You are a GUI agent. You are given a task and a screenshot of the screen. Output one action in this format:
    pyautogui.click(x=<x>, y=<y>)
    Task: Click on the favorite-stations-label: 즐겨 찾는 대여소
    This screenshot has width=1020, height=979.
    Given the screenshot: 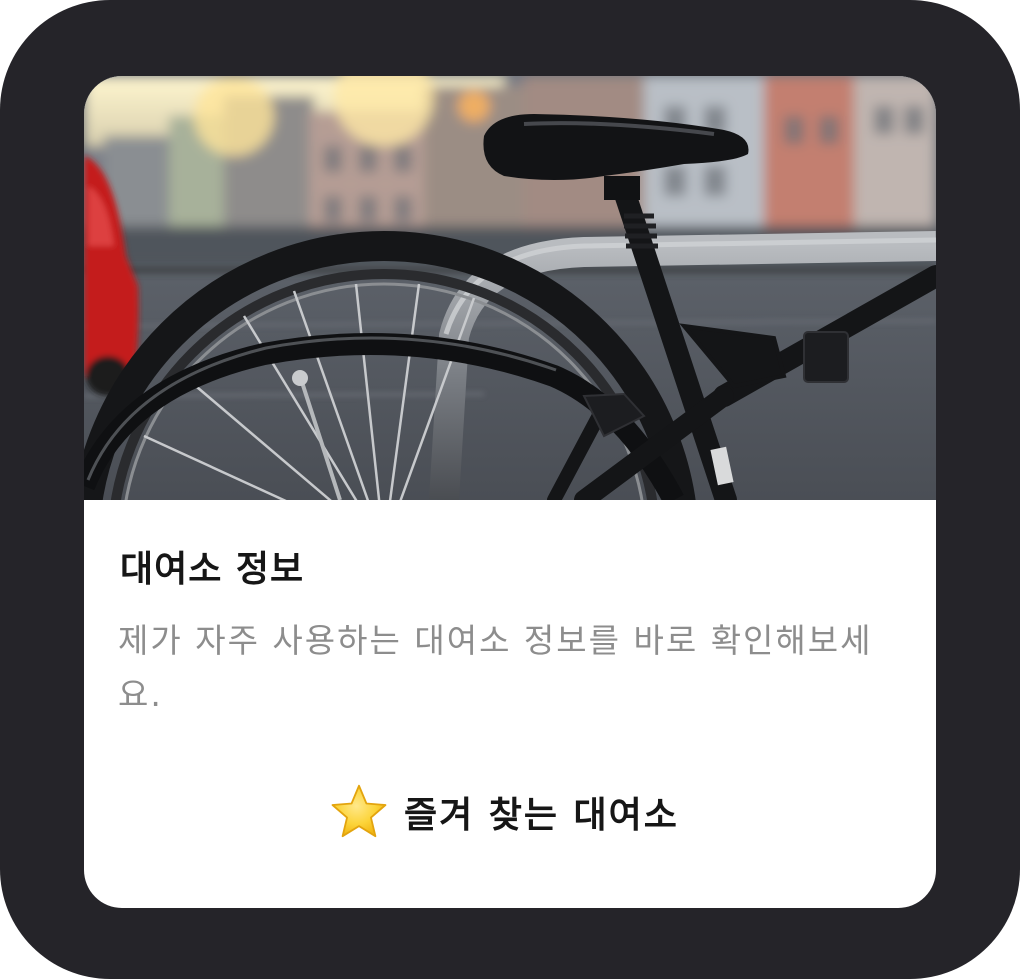 What is the action you would take?
    pyautogui.click(x=541, y=815)
    